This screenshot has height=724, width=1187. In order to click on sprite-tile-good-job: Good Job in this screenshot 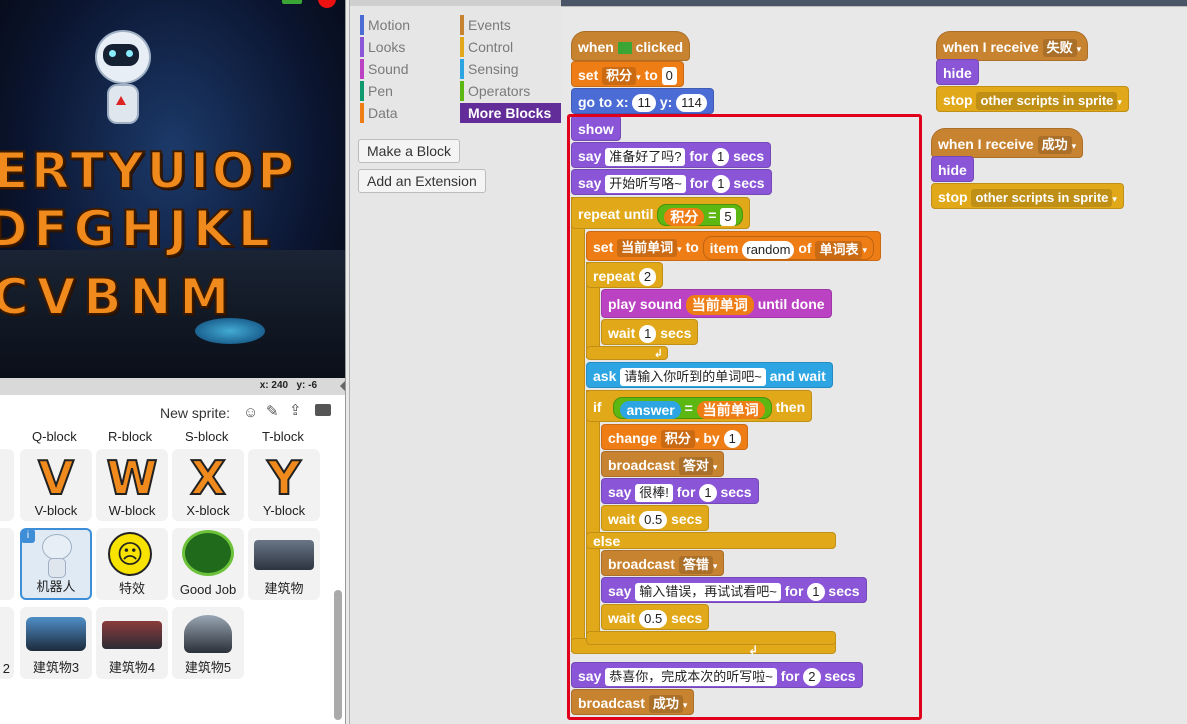, I will do `click(208, 564)`.